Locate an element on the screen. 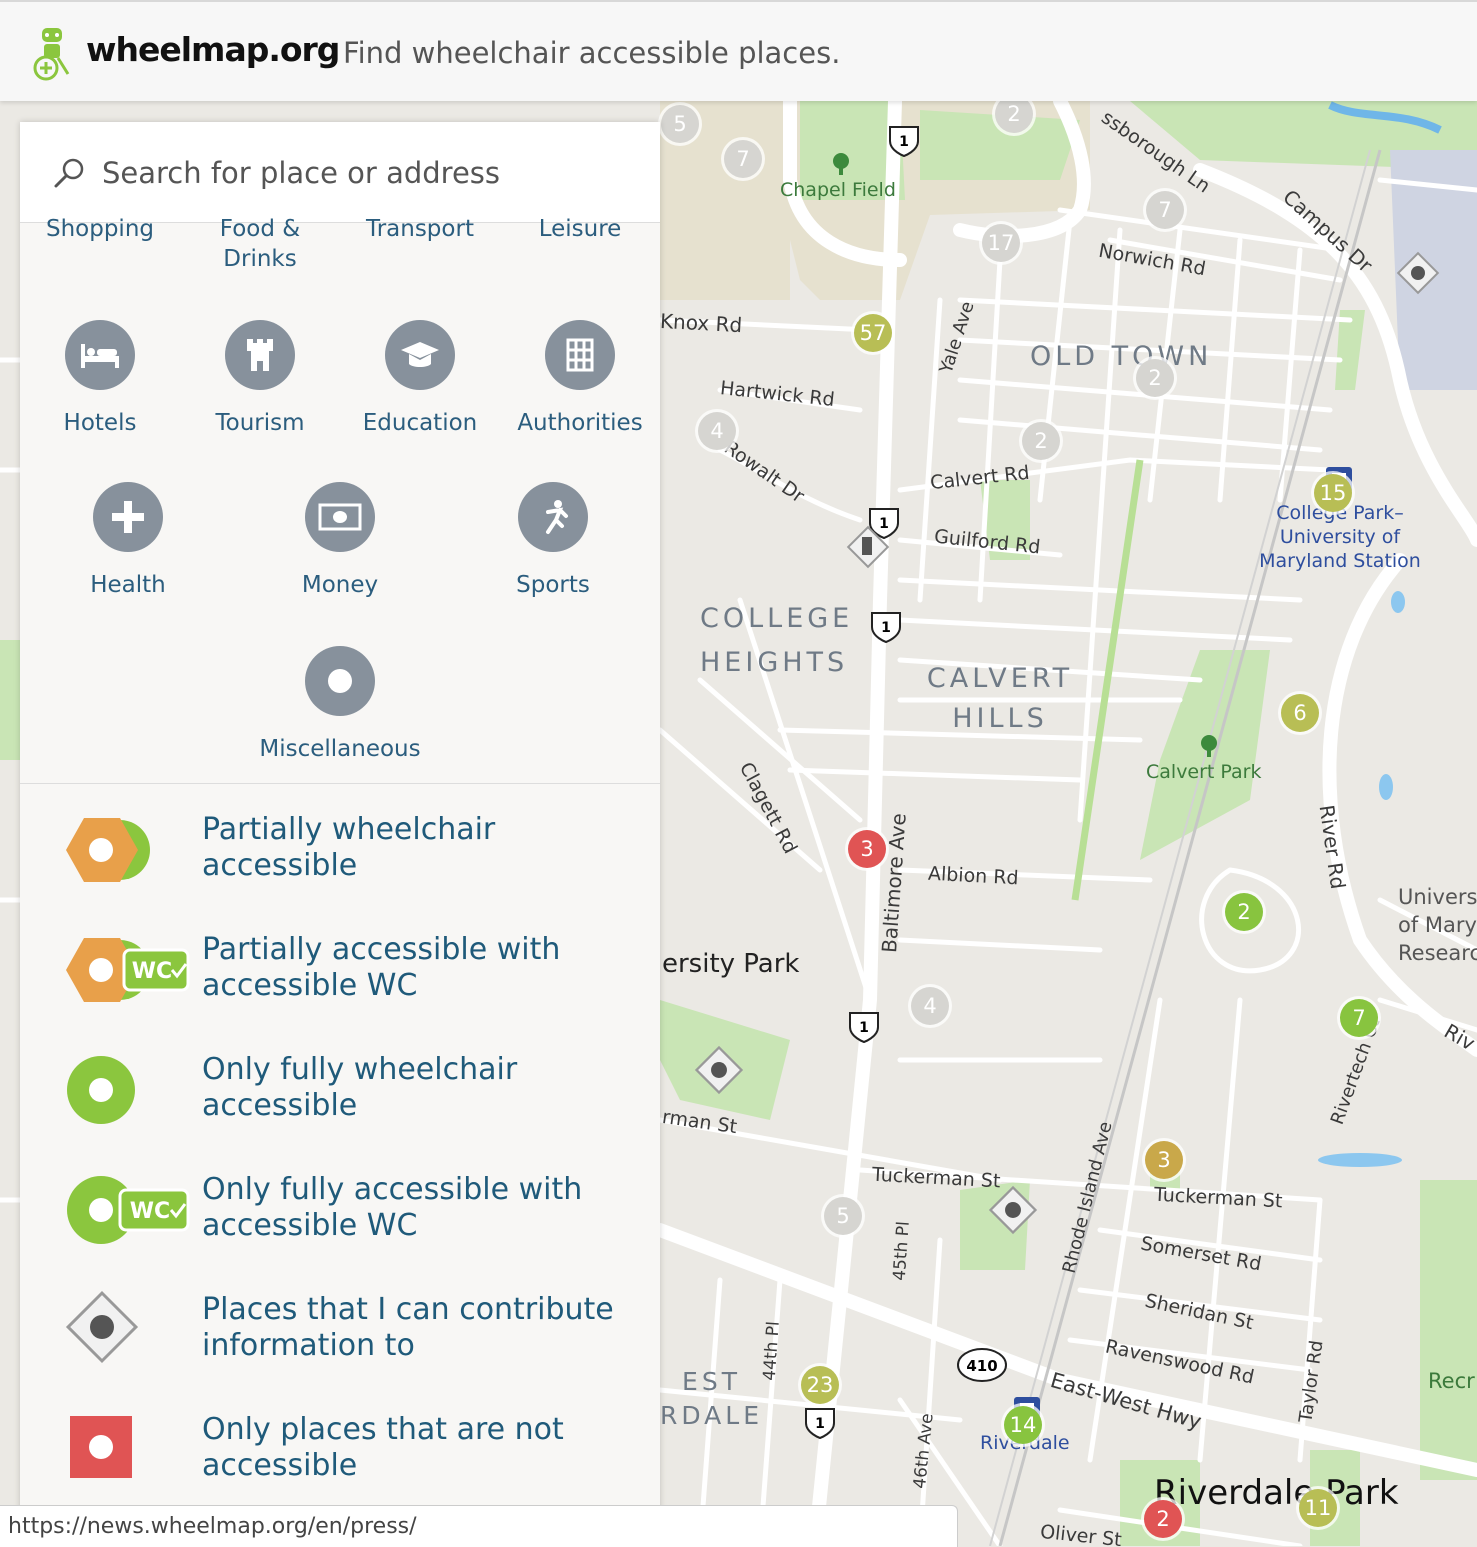 The width and height of the screenshot is (1477, 1547). cluster-marker: 23 is located at coordinates (820, 1385).